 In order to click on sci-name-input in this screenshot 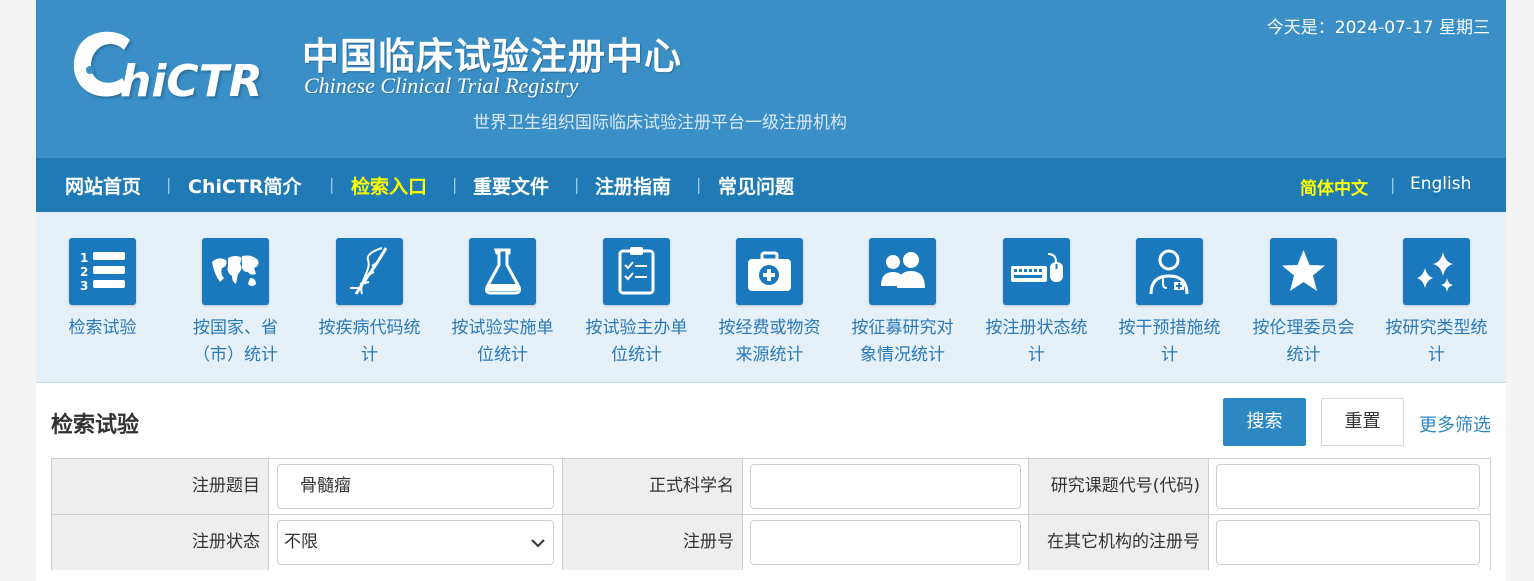, I will do `click(885, 486)`.